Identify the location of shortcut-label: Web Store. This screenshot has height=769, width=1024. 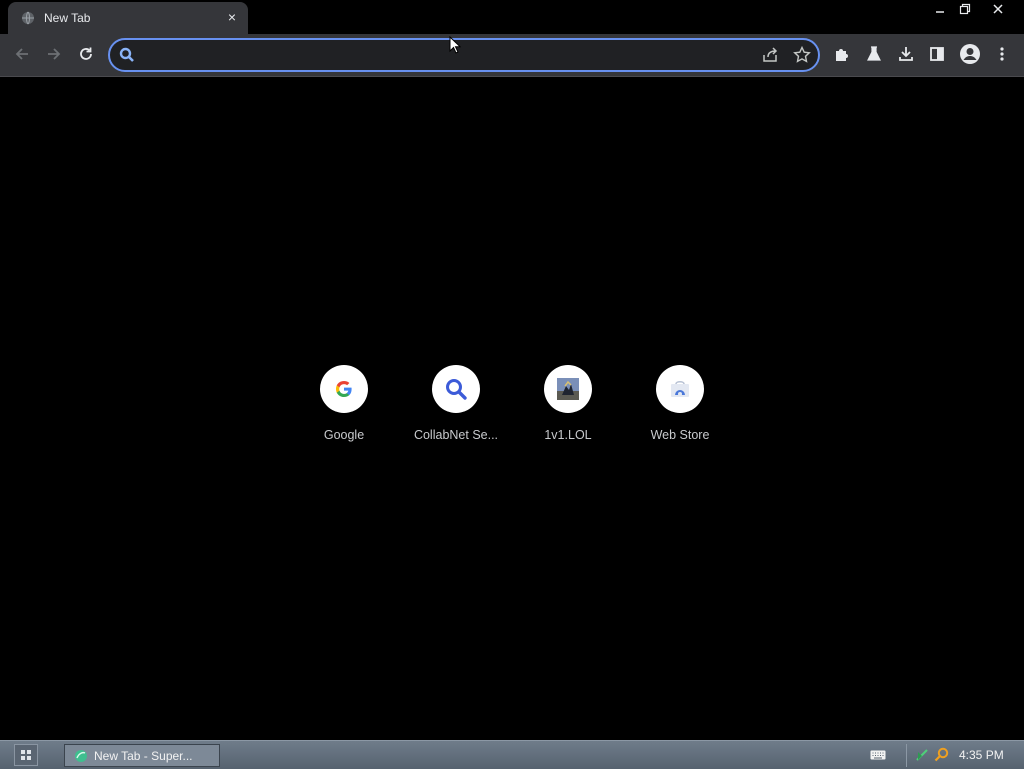
(680, 435).